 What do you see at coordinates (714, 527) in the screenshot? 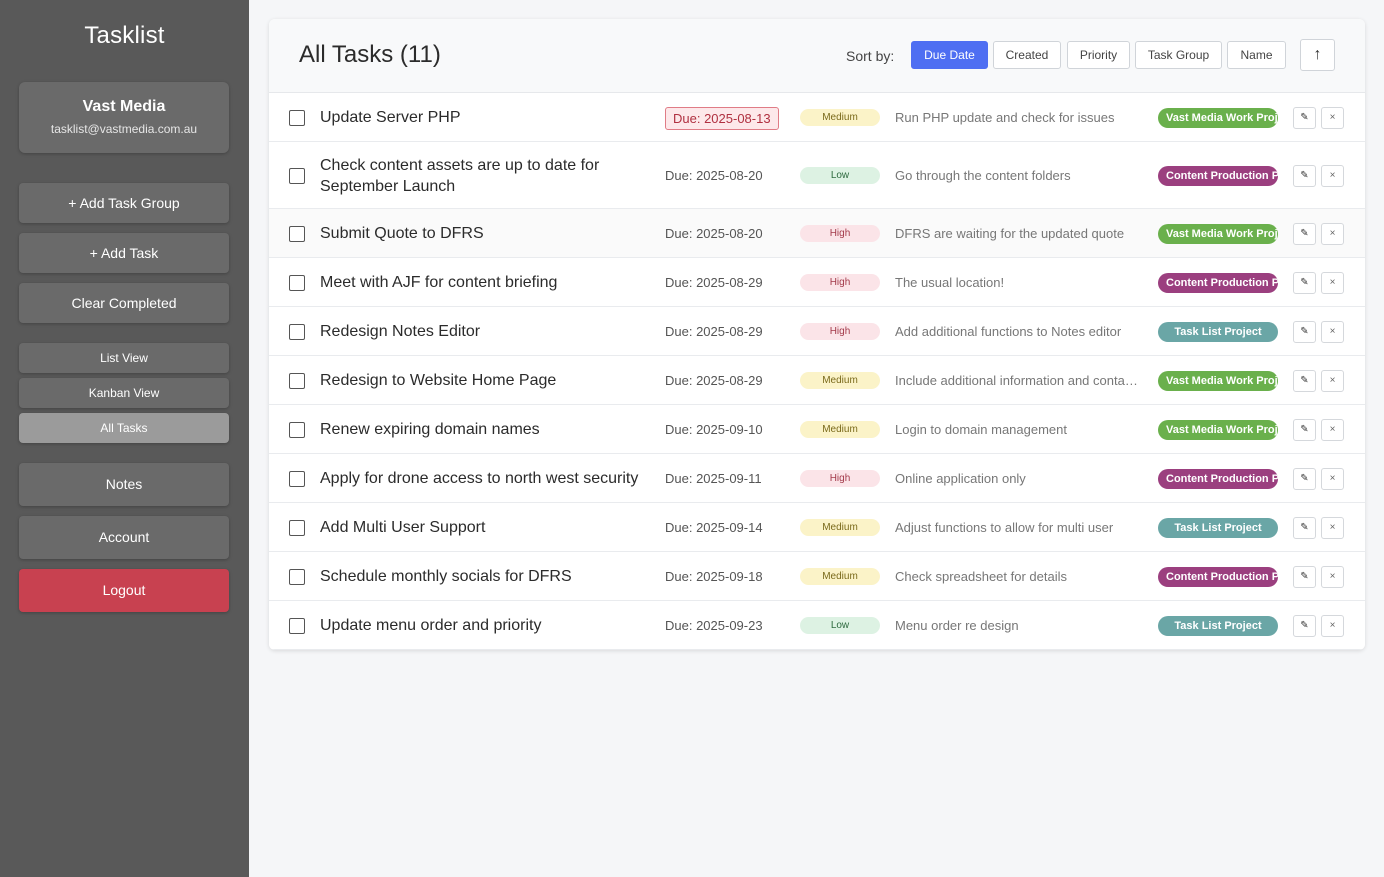
I see `task-due-date: Due: 2025-09-14` at bounding box center [714, 527].